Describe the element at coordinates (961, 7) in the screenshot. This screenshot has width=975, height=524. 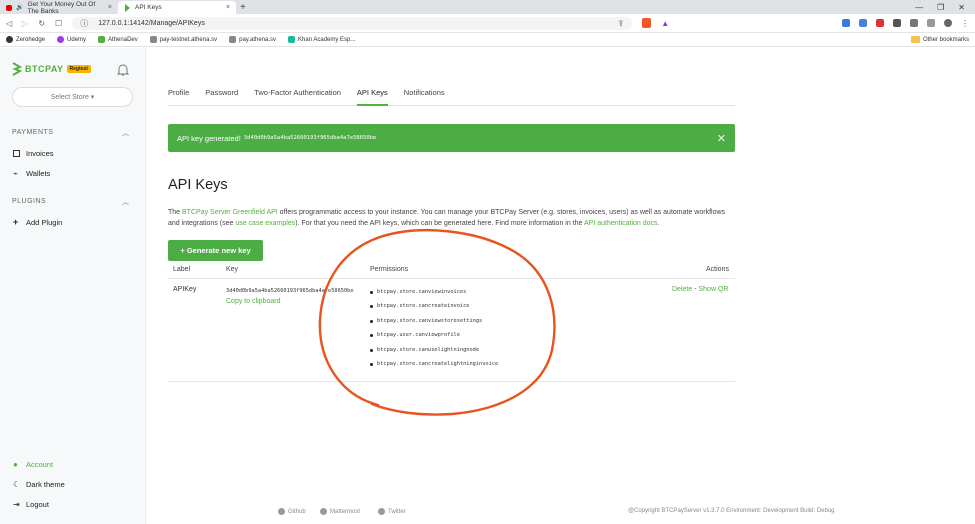
I see `close-window-button: ✕` at that location.